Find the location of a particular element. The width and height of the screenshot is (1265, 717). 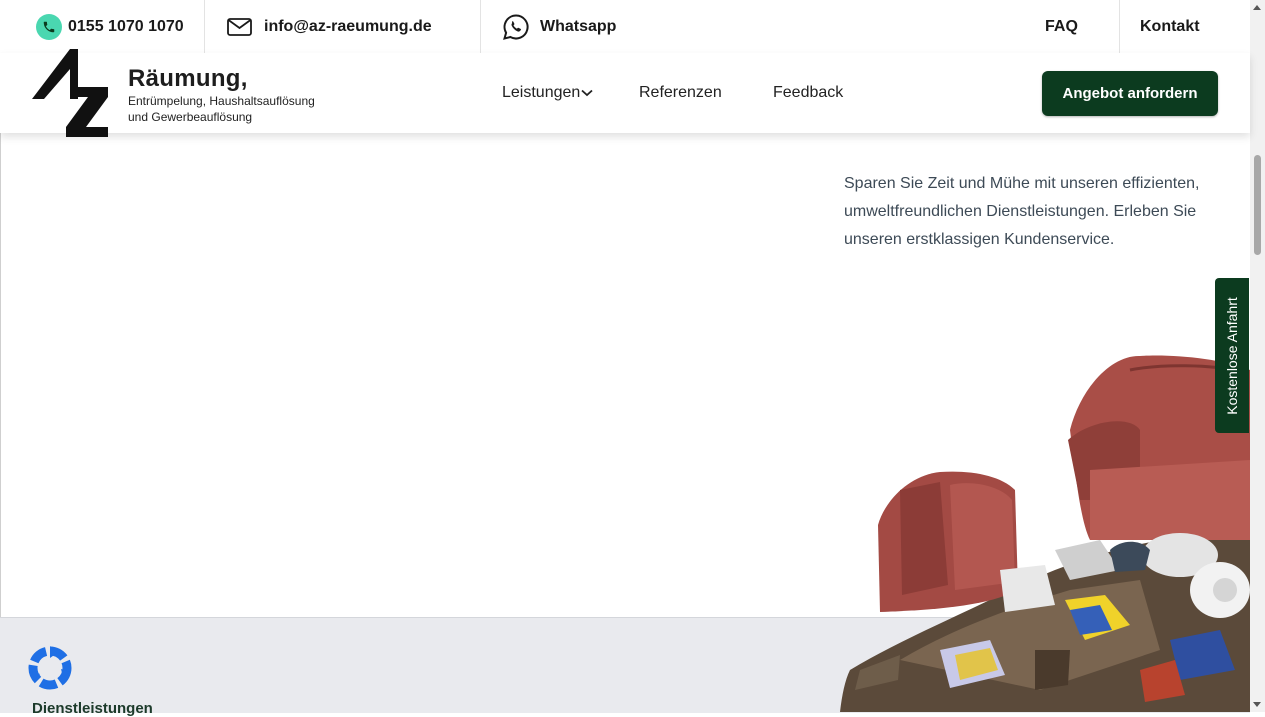

brand-title: Räumung, is located at coordinates (188, 78).